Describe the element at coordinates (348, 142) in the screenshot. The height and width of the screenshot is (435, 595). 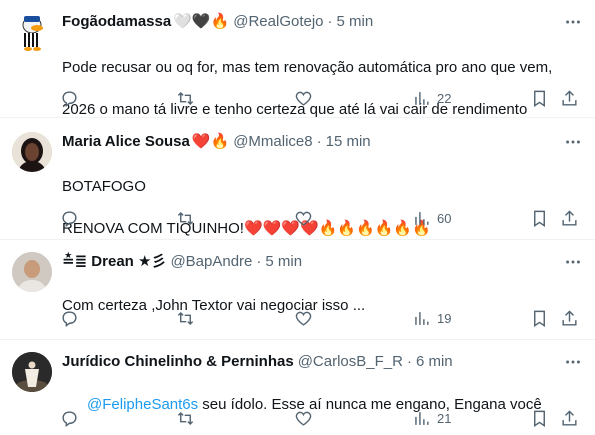
I see `timestamp: 15 min` at that location.